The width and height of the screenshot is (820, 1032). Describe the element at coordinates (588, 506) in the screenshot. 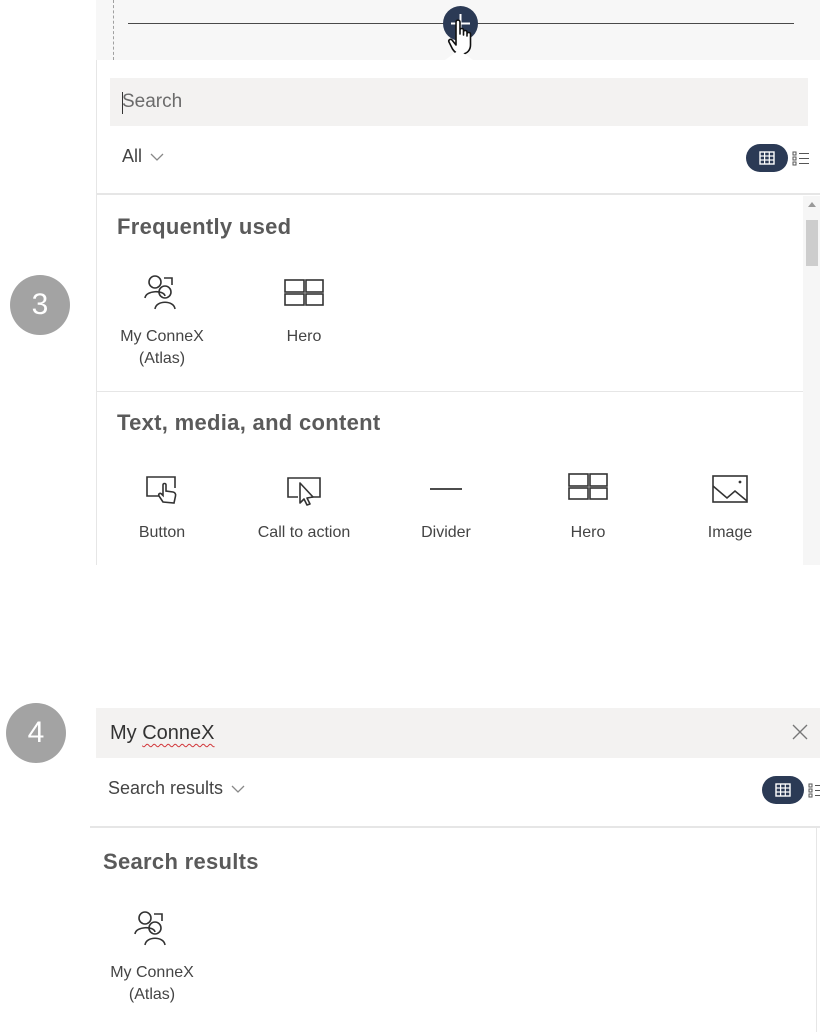

I see `webpart-tile-hero-2: Hero` at that location.